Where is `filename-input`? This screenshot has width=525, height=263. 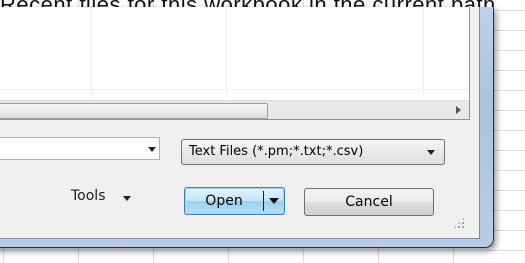
filename-input is located at coordinates (80, 148).